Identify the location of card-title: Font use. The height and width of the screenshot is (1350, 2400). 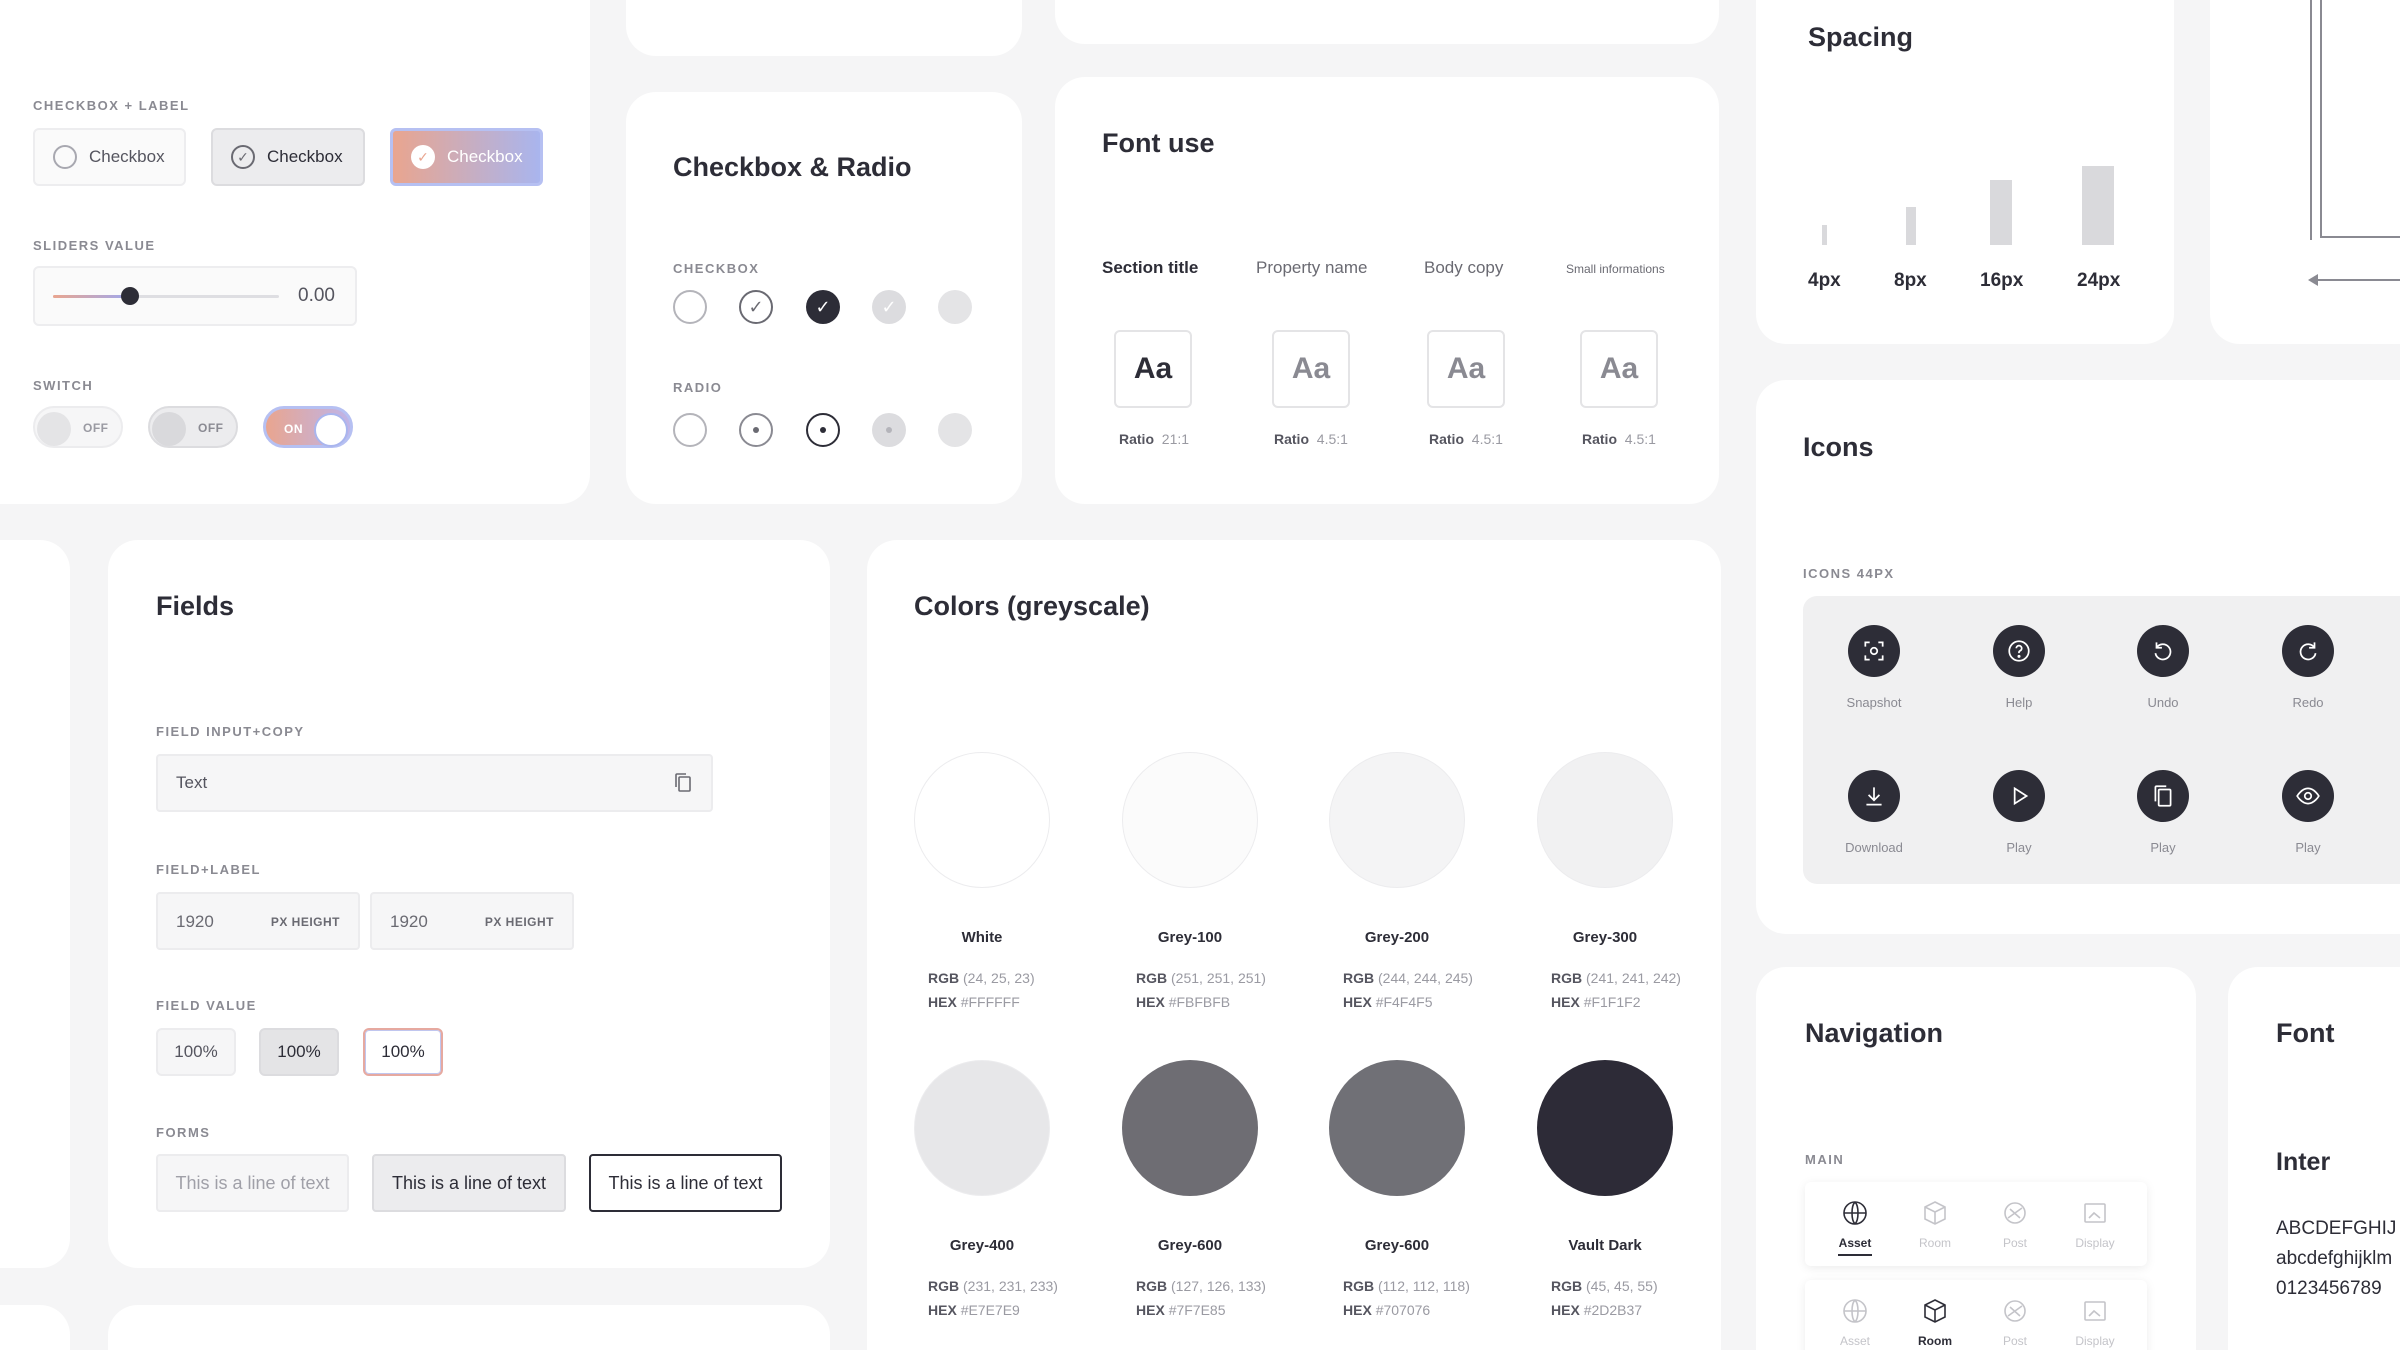
(1158, 143).